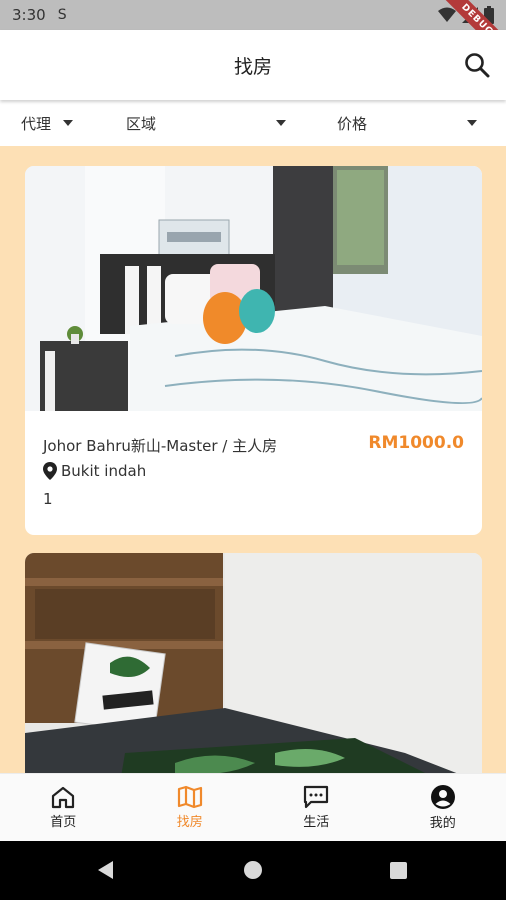  I want to click on filter-area-label: 区域, so click(141, 123).